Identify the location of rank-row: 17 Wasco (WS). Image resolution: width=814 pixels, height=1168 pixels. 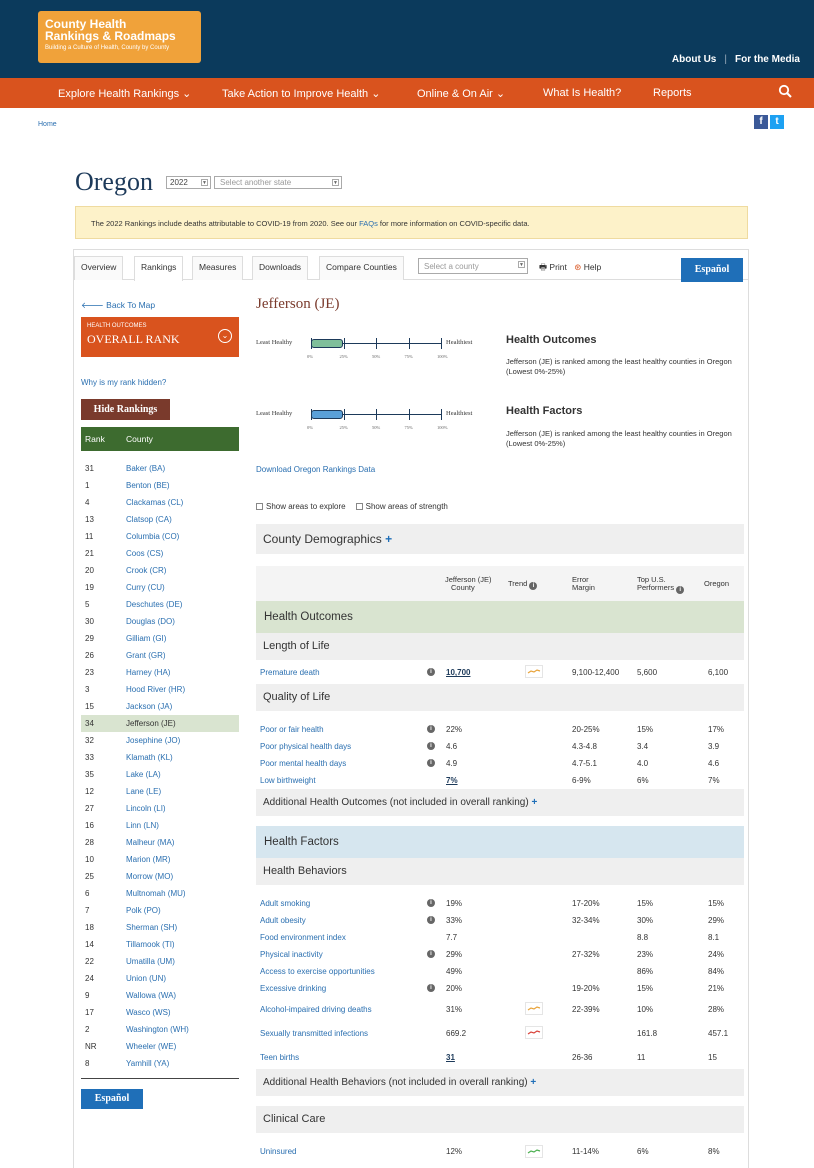
(160, 1012).